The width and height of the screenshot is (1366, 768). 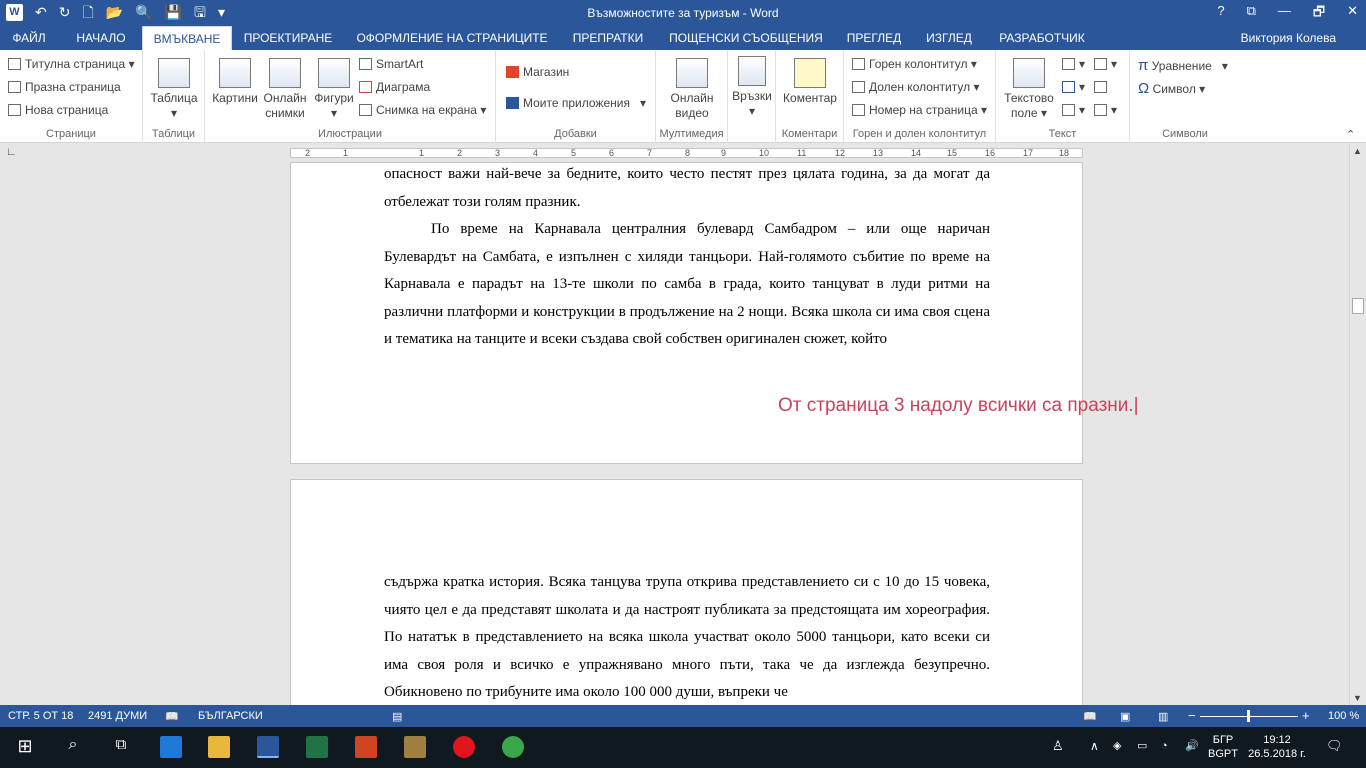 What do you see at coordinates (1042, 38) in the screenshot?
I see `tab-developer: РАЗРАБОТЧИК` at bounding box center [1042, 38].